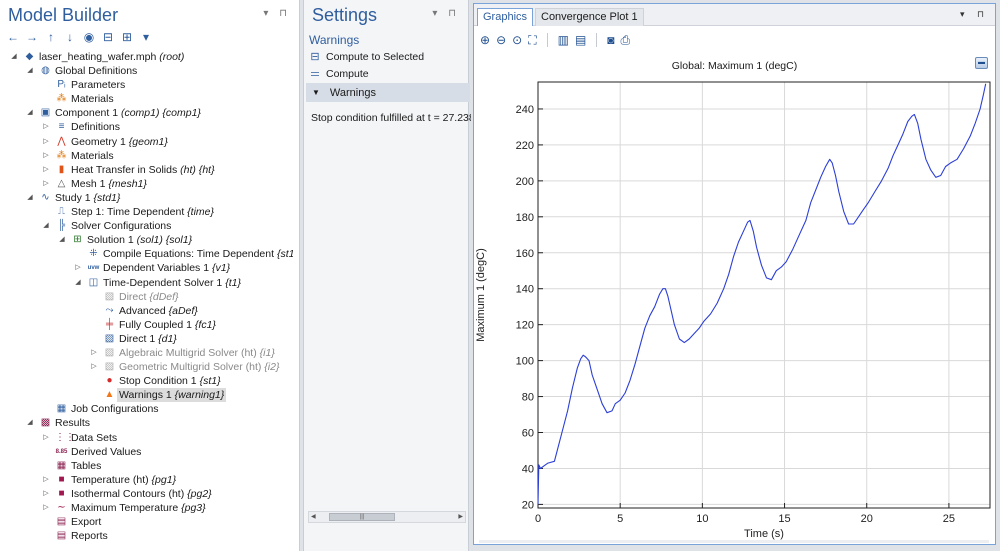 The height and width of the screenshot is (551, 1000). Describe the element at coordinates (167, 338) in the screenshot. I see `node-tag: {d1}` at that location.